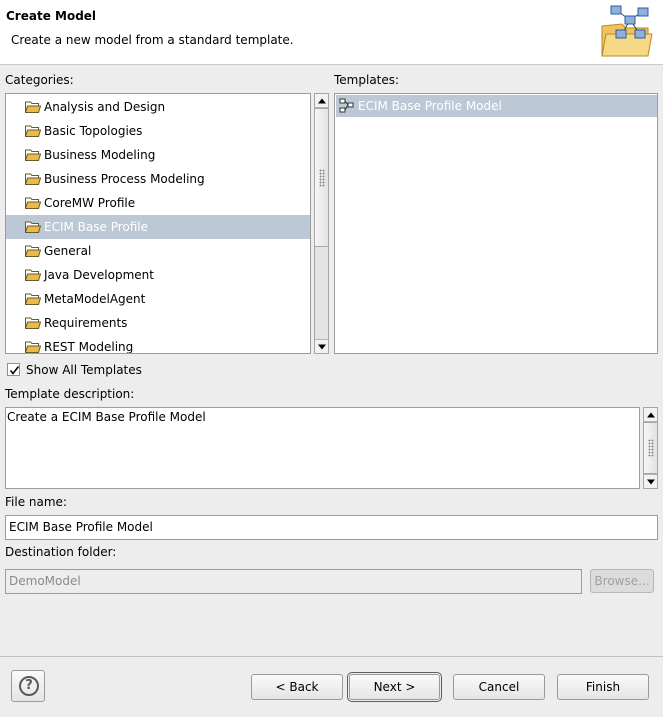 This screenshot has height=717, width=663. Describe the element at coordinates (394, 687) in the screenshot. I see `next-button: Next >` at that location.